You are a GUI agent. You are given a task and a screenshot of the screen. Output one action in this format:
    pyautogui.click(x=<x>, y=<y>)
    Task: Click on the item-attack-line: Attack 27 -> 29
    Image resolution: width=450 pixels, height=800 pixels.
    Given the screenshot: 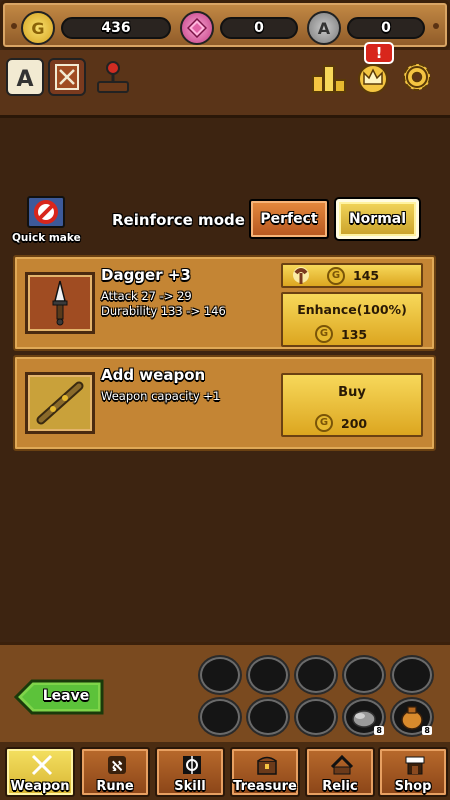 What is the action you would take?
    pyautogui.click(x=146, y=296)
    